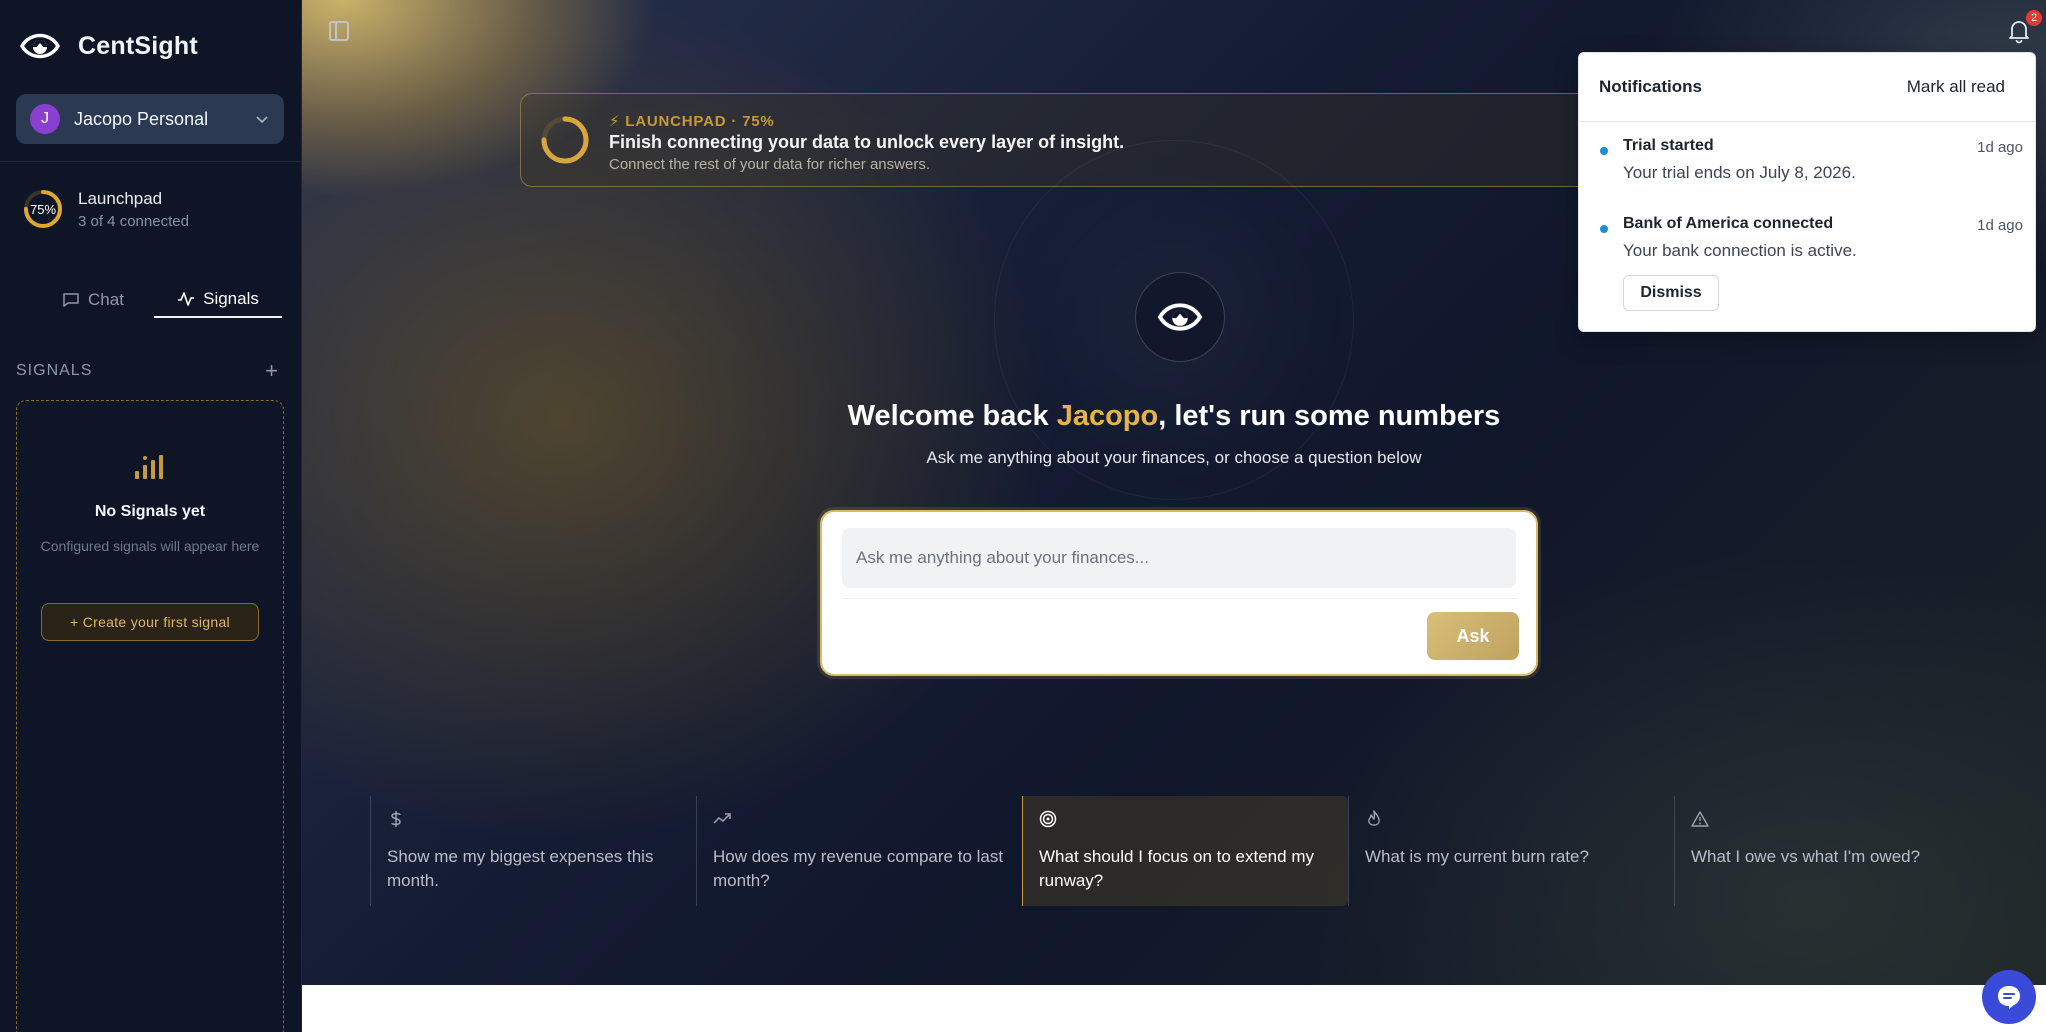 The height and width of the screenshot is (1032, 2046). I want to click on tab-signals: Signals, so click(218, 300).